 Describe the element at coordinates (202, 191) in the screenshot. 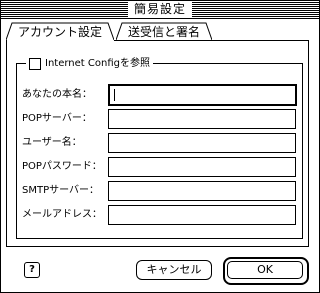

I see `smtp-server-input` at that location.